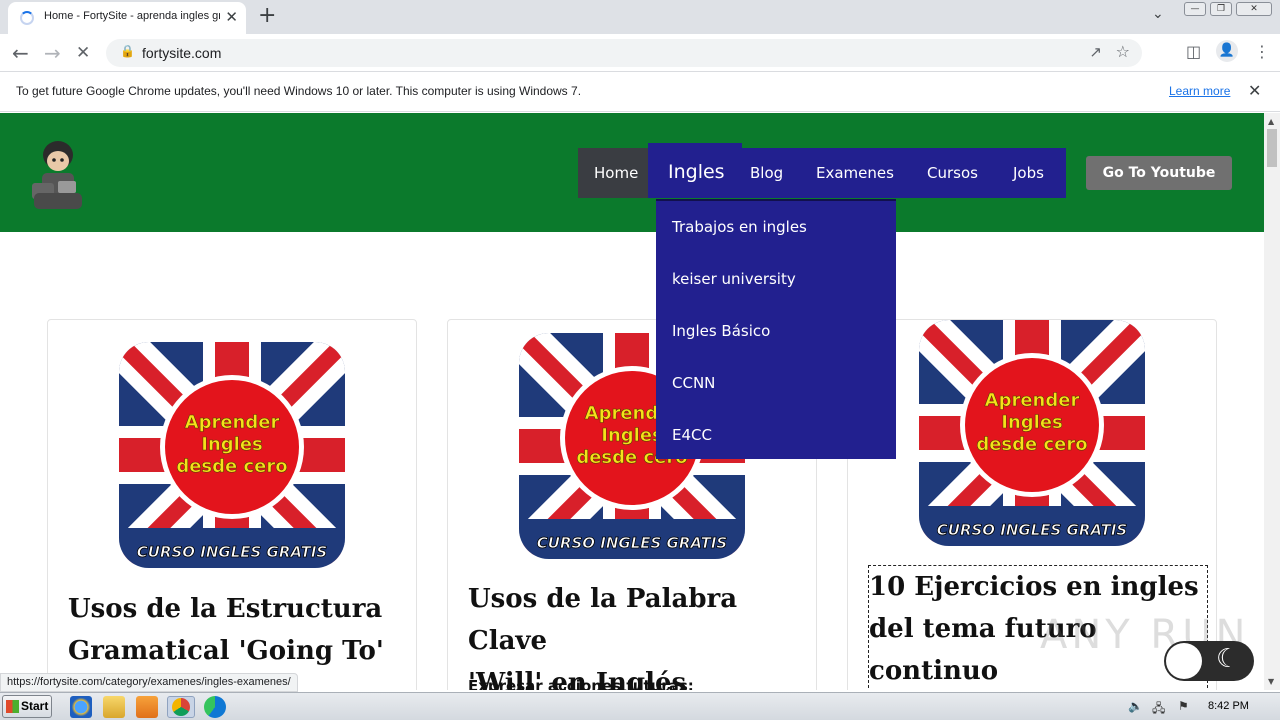 The height and width of the screenshot is (720, 1280). What do you see at coordinates (952, 173) in the screenshot?
I see `nav-cursos: Cursos` at bounding box center [952, 173].